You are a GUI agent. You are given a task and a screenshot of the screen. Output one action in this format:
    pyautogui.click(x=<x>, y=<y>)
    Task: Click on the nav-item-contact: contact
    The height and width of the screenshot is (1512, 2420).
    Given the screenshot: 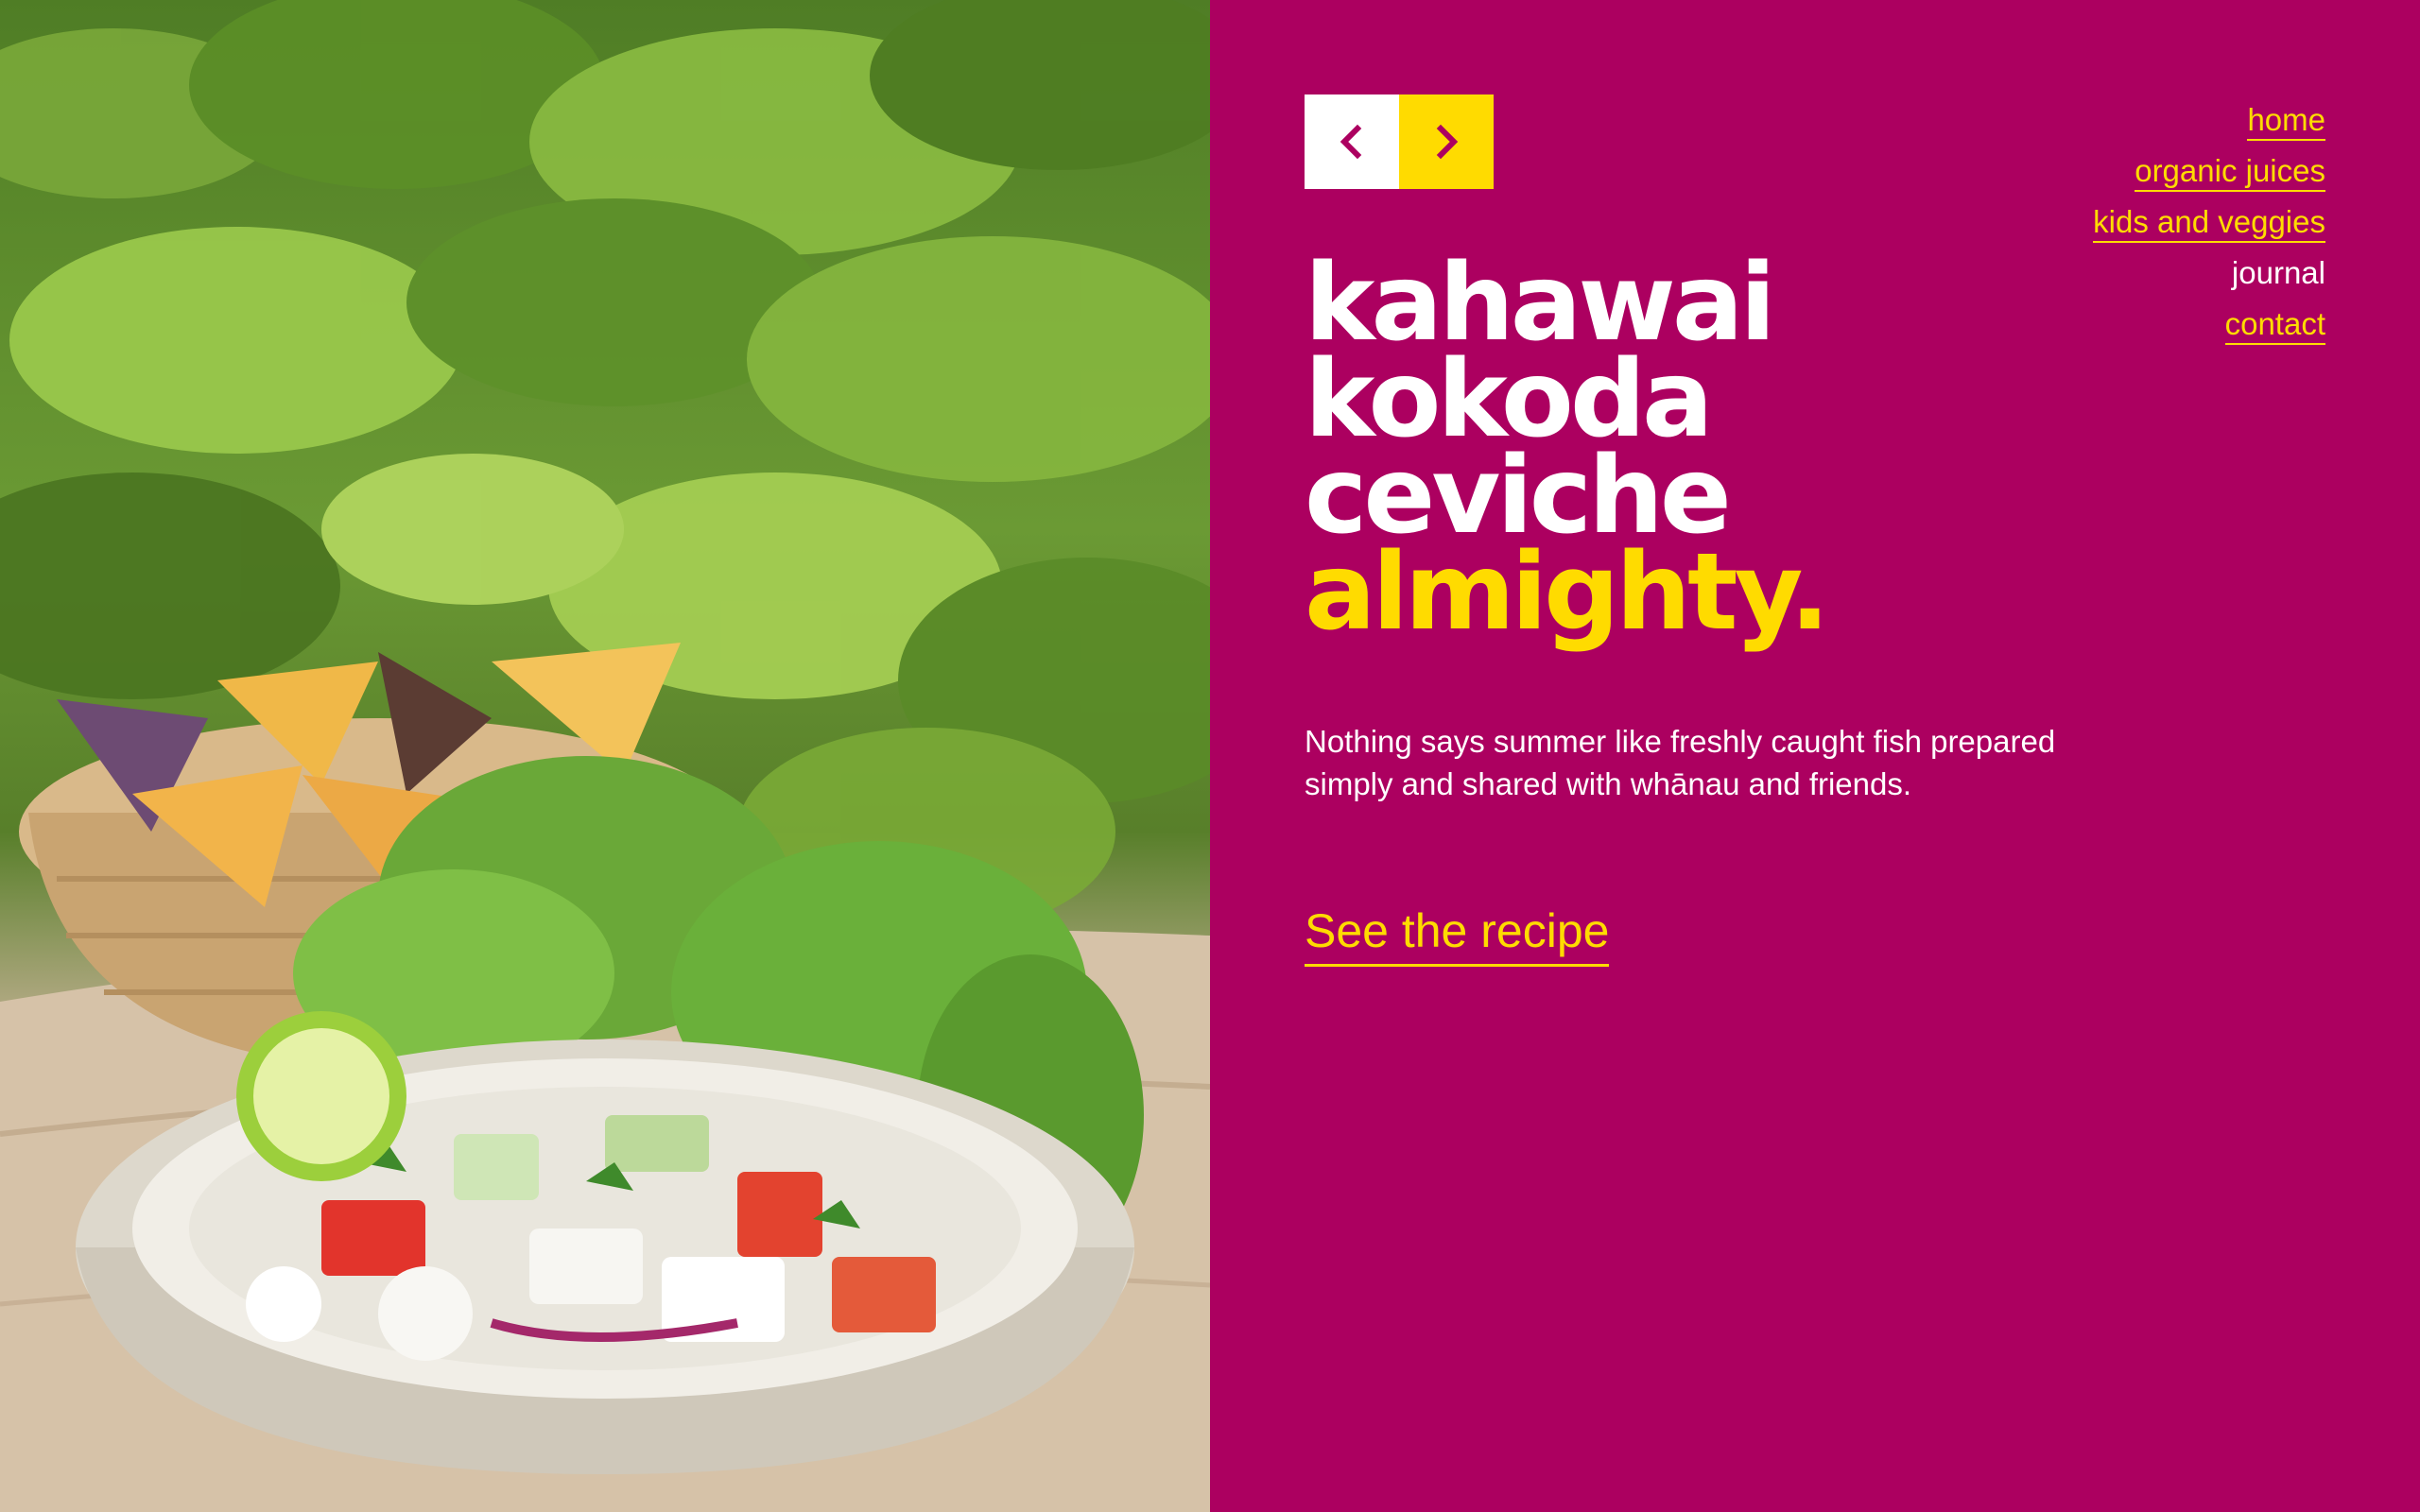 What is the action you would take?
    pyautogui.click(x=2209, y=324)
    